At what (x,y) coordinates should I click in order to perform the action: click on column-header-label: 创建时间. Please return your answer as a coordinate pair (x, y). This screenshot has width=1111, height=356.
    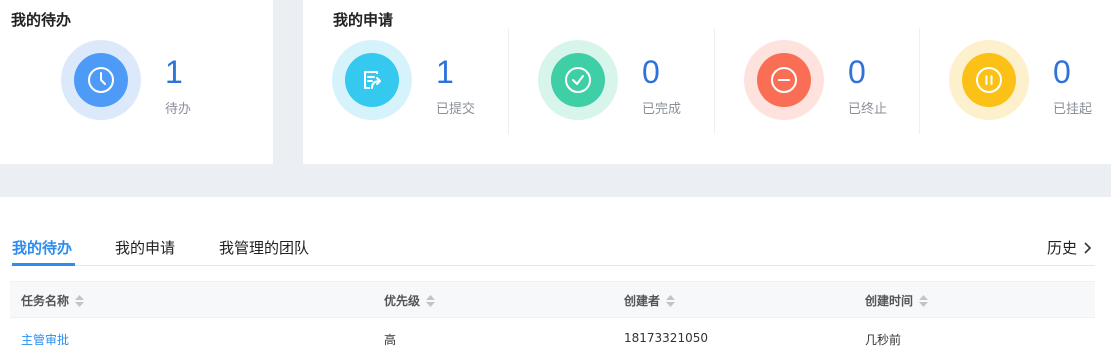
    Looking at the image, I should click on (889, 301).